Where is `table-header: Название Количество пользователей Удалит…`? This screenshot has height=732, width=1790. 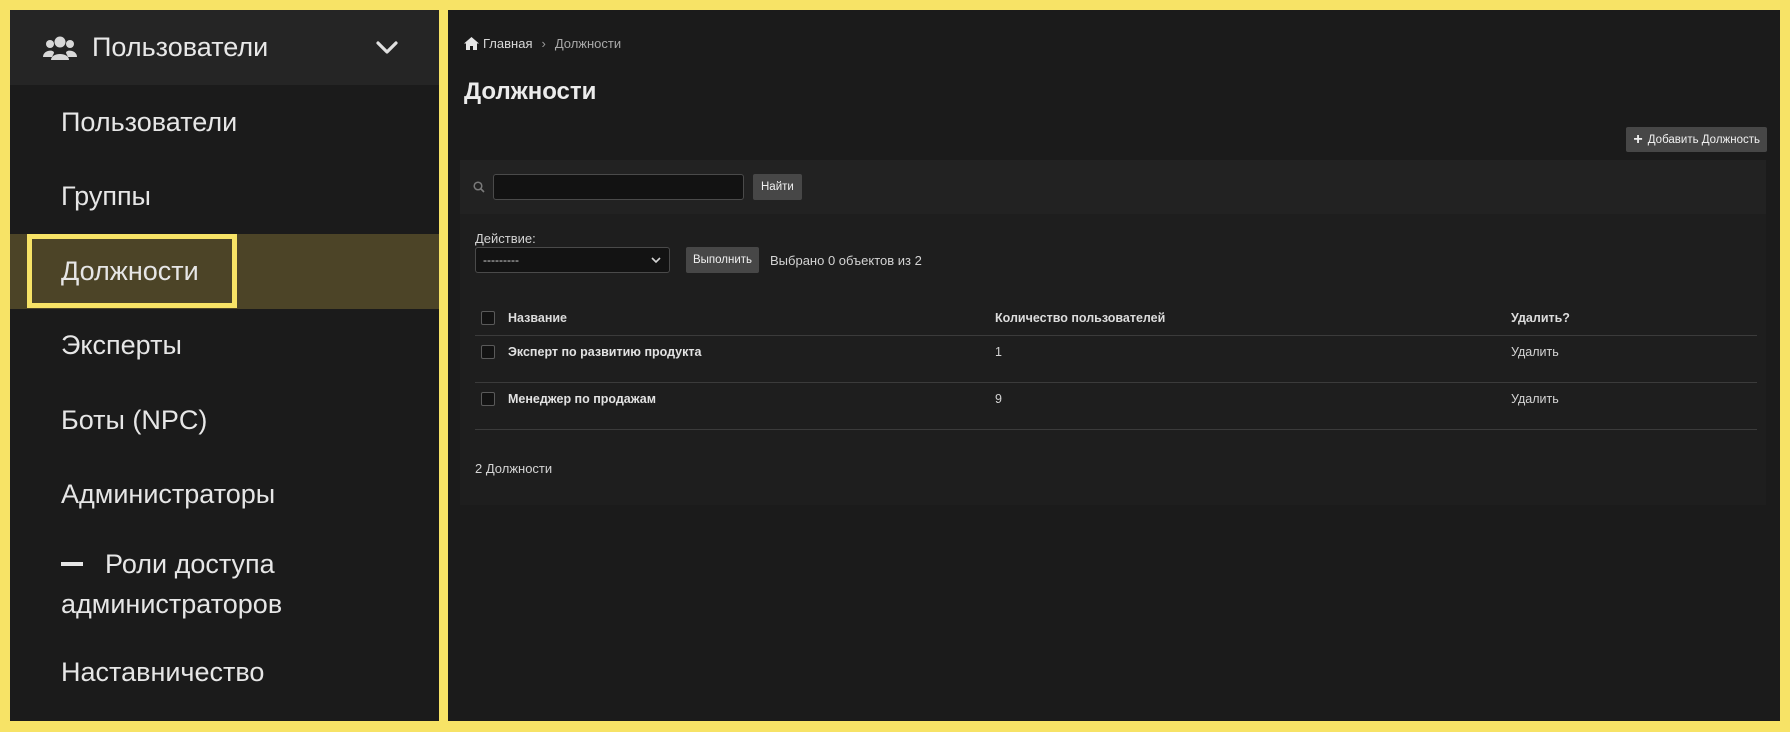
table-header: Название Количество пользователей Удалит… is located at coordinates (1116, 318).